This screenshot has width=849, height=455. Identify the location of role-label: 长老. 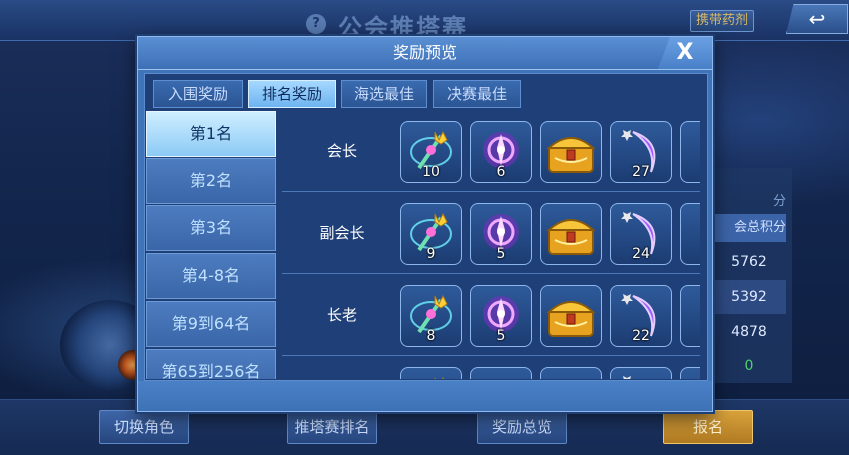
(341, 315).